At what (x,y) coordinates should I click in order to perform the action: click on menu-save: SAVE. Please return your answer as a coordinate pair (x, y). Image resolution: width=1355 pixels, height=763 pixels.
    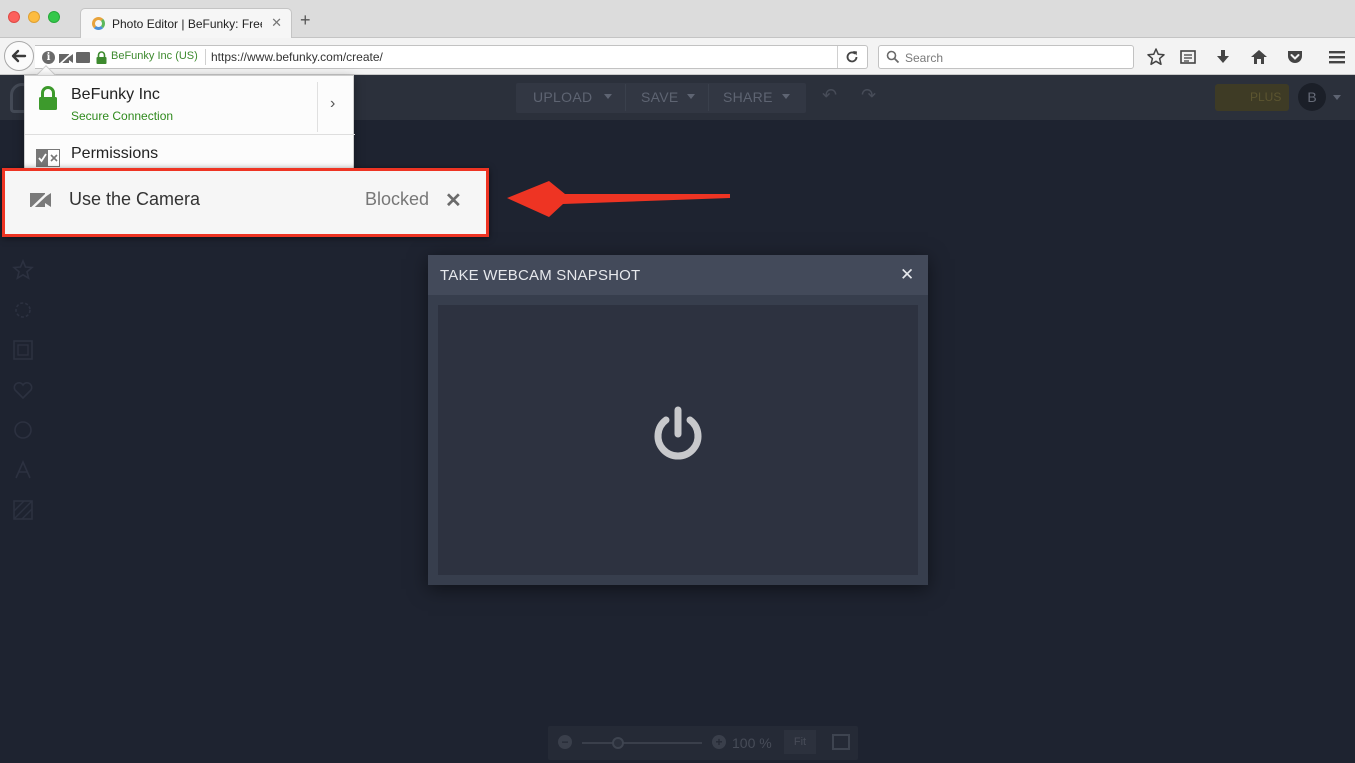
    Looking at the image, I should click on (660, 97).